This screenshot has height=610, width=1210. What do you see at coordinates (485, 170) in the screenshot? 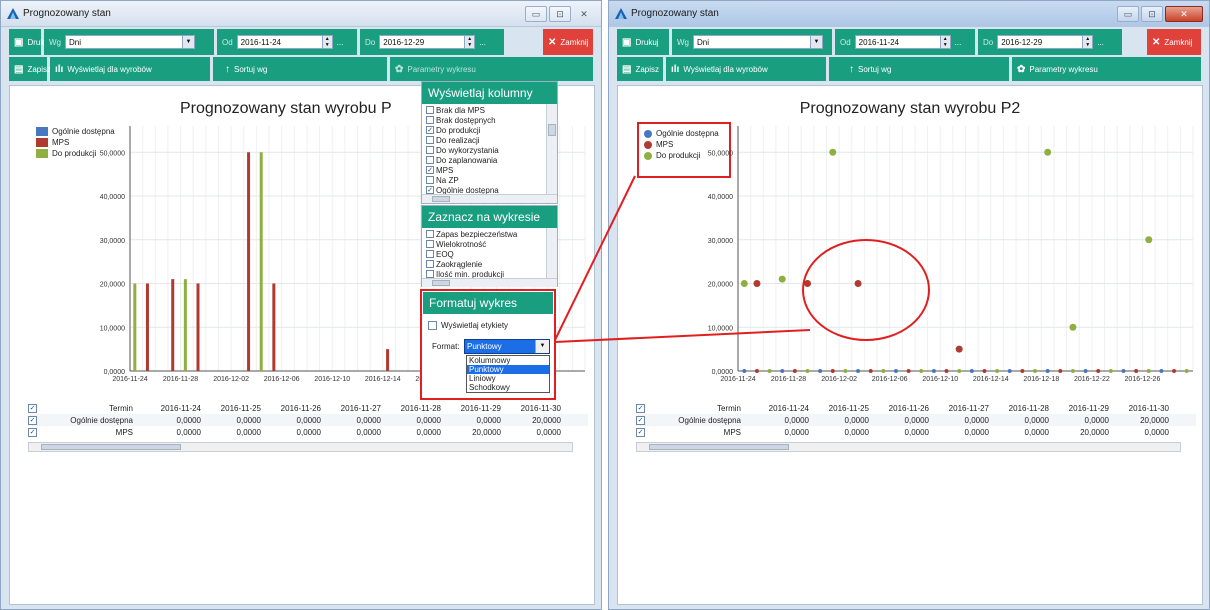
I see `column-option: ✓ MPS` at bounding box center [485, 170].